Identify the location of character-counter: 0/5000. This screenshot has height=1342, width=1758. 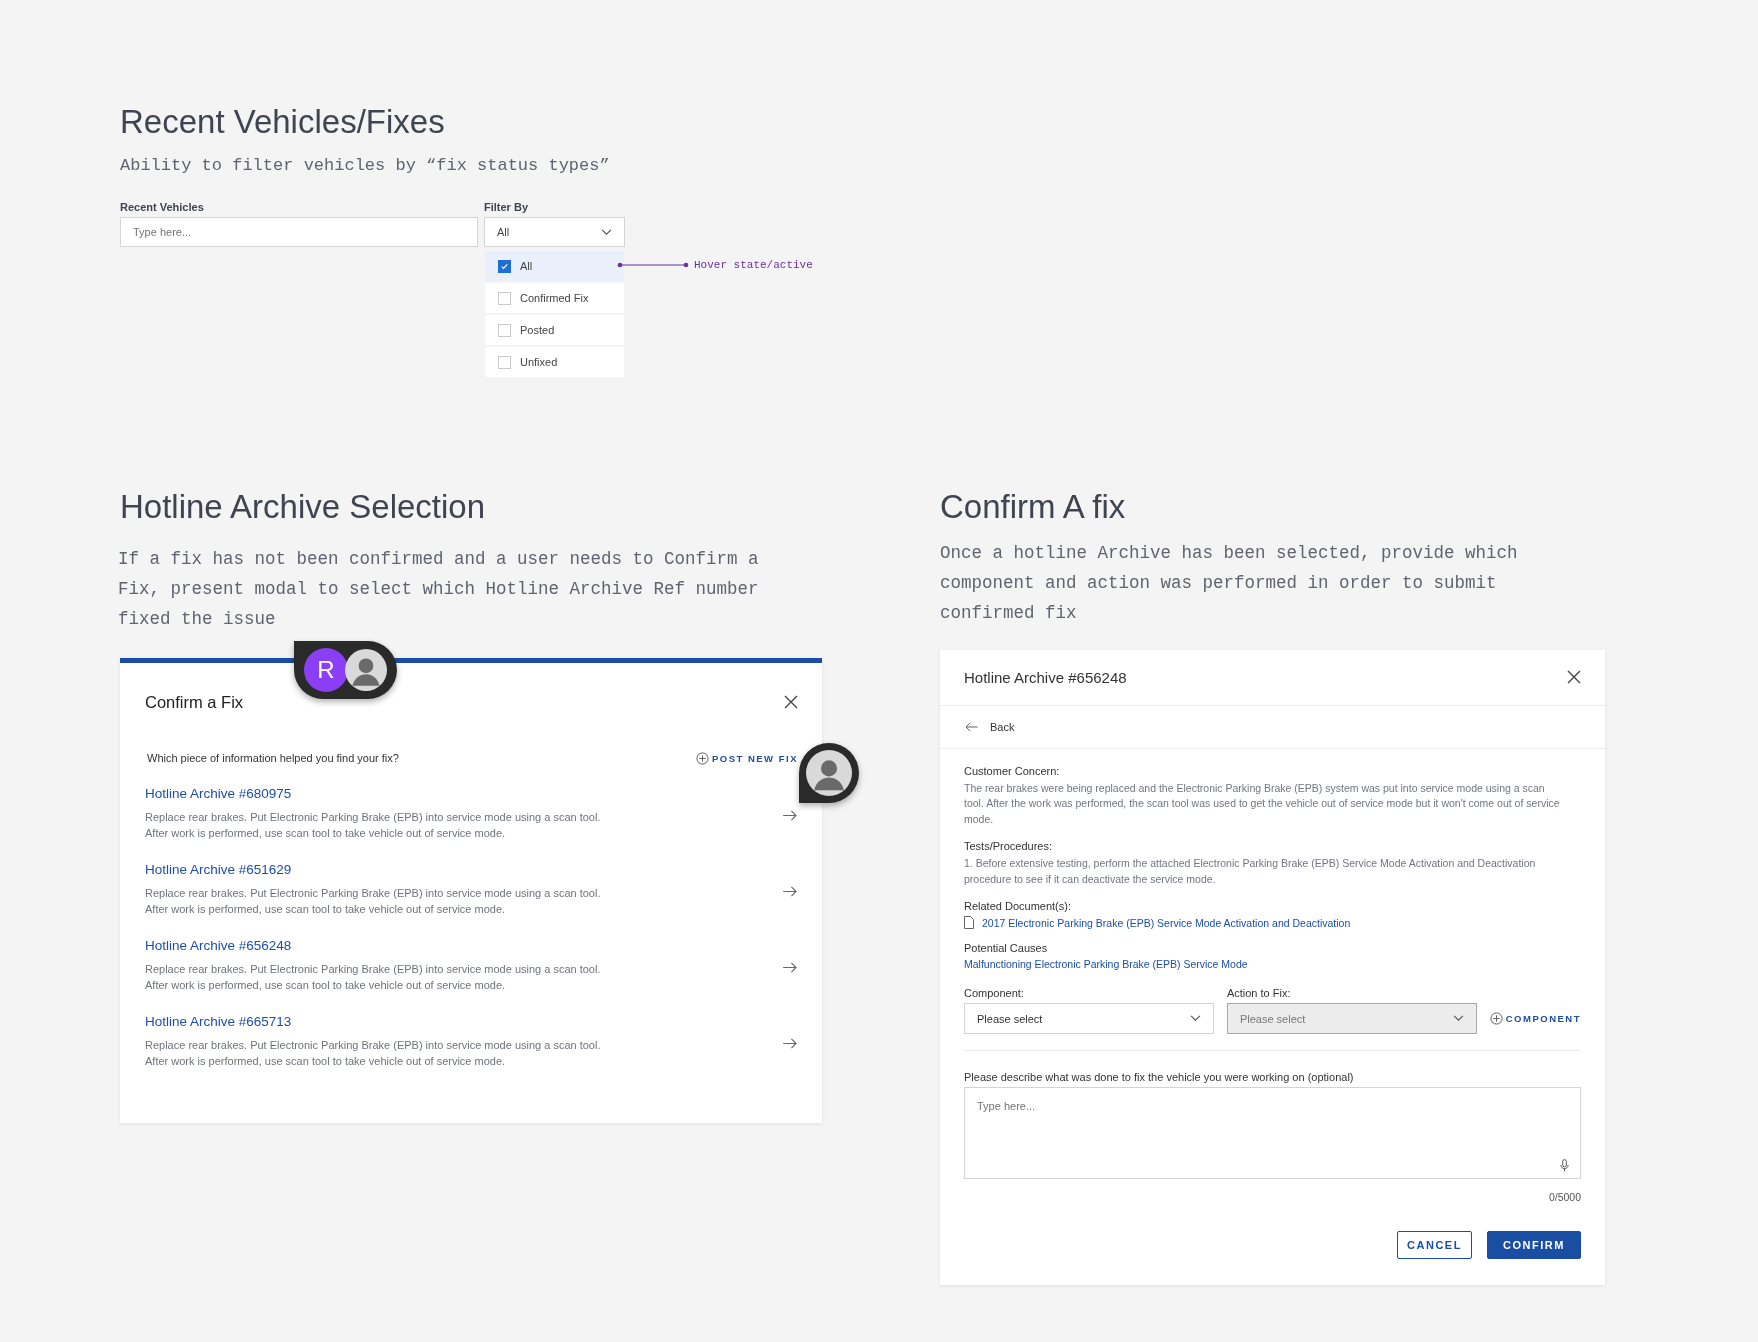
(1564, 1197).